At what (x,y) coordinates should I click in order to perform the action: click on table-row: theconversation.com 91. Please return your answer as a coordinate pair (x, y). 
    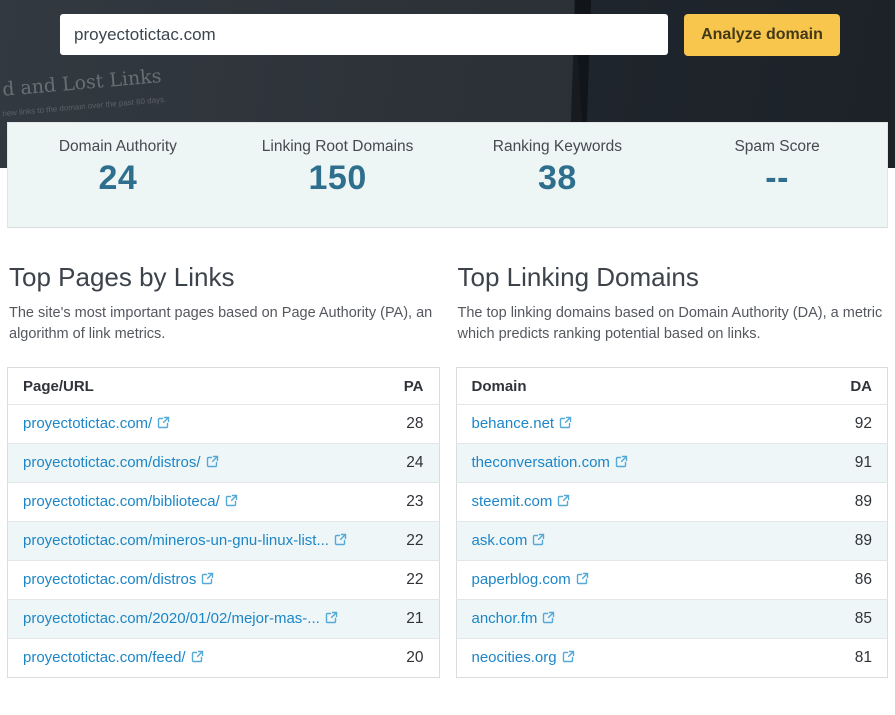
    Looking at the image, I should click on (672, 463).